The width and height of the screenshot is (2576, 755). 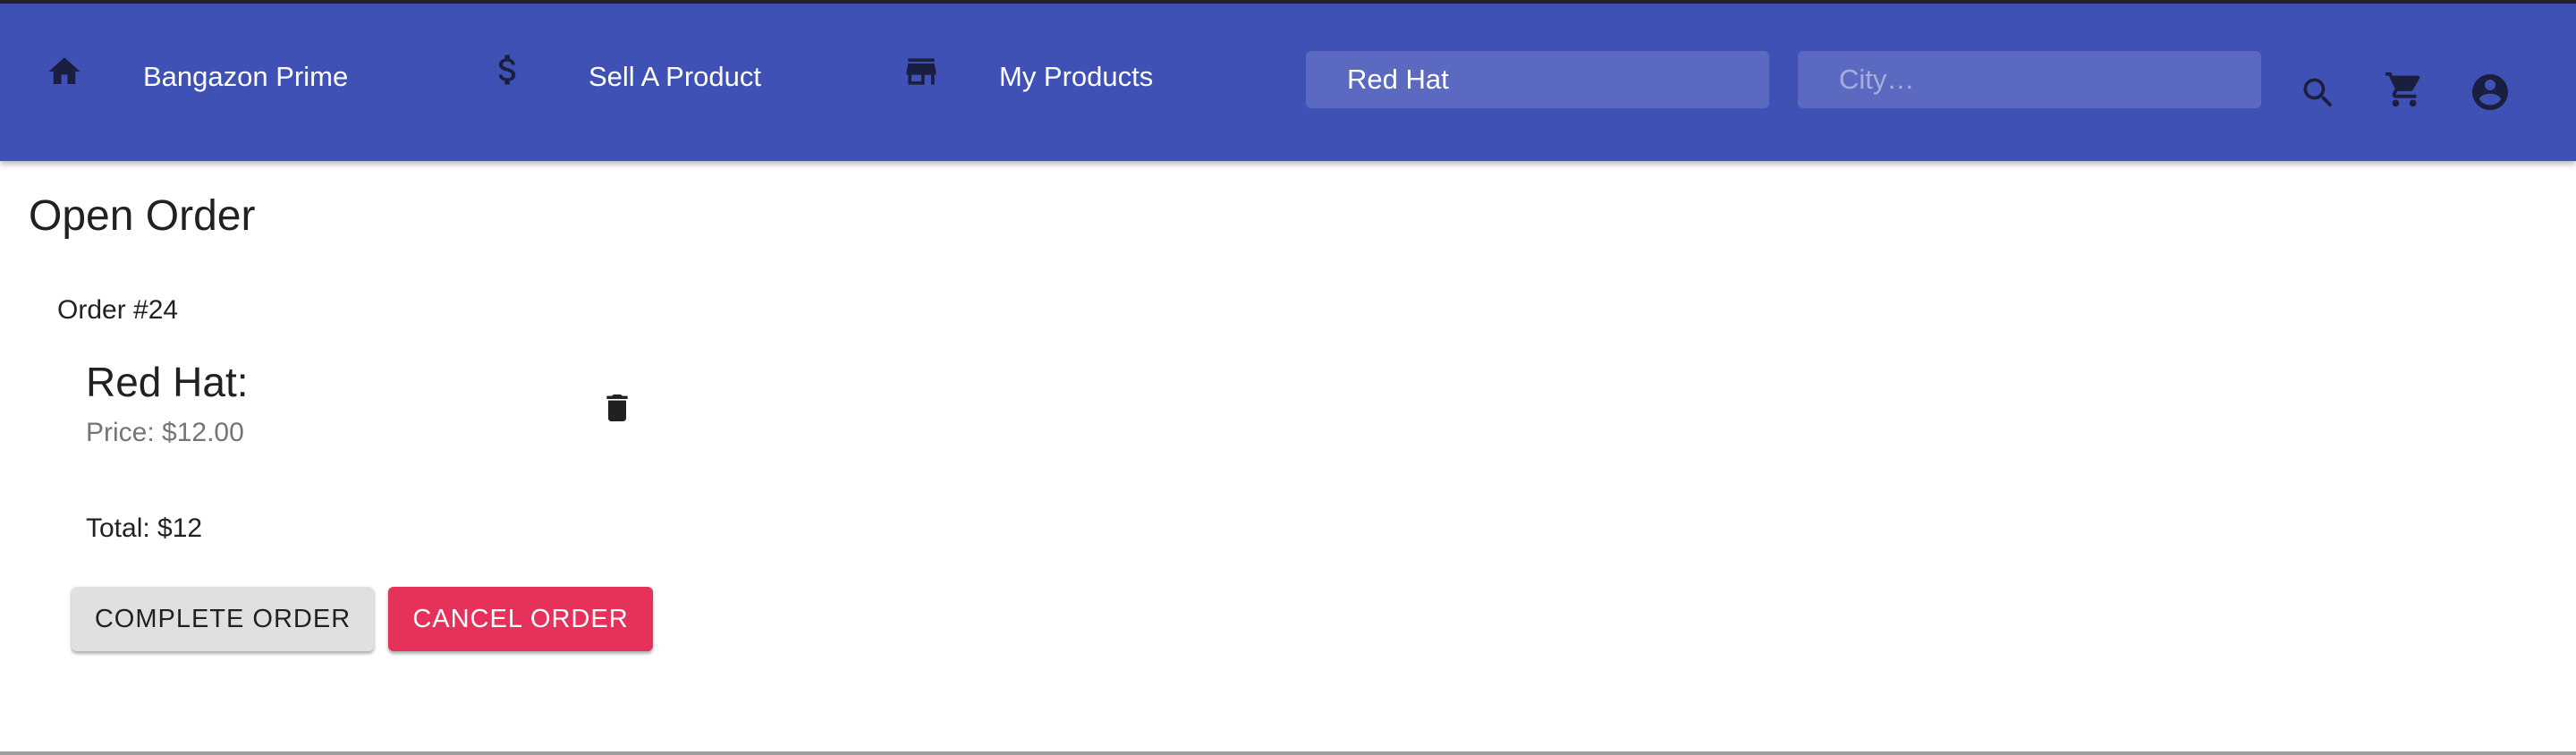 I want to click on nav-link-bangazon-prime: Bangazon Prime, so click(x=245, y=77).